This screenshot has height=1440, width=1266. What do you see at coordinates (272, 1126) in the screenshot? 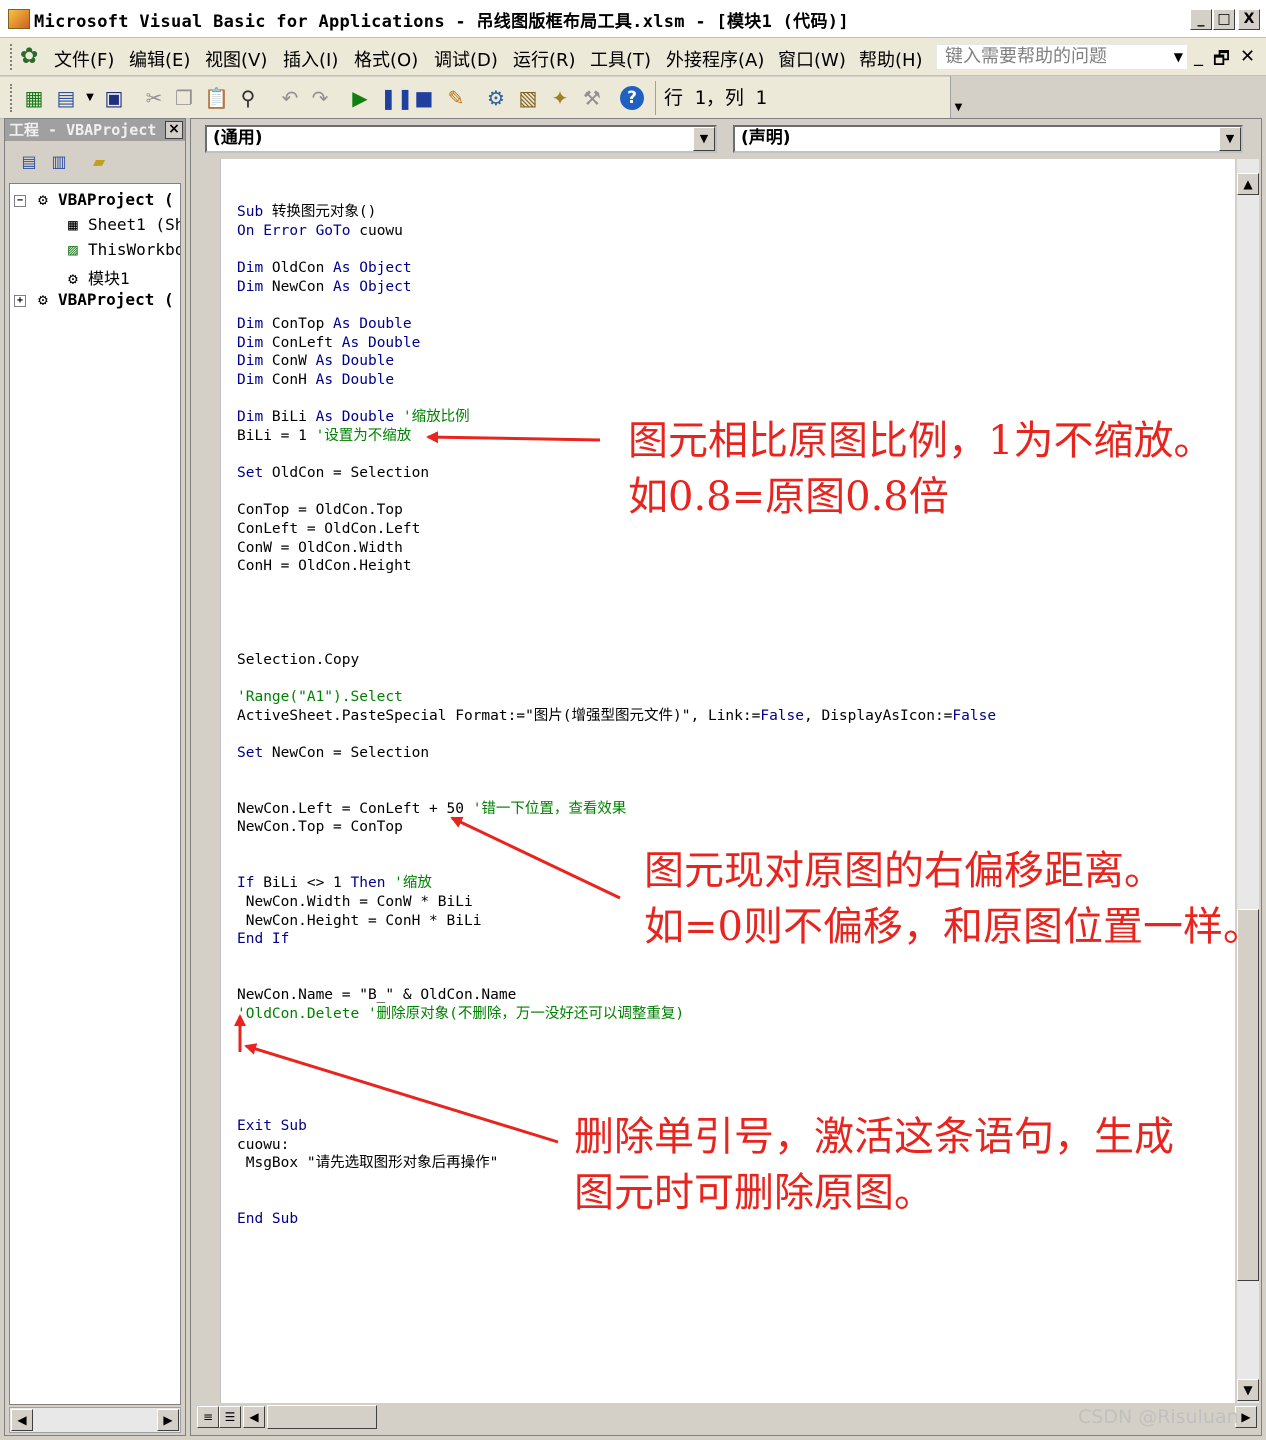
I see `code-line: Exit Sub` at bounding box center [272, 1126].